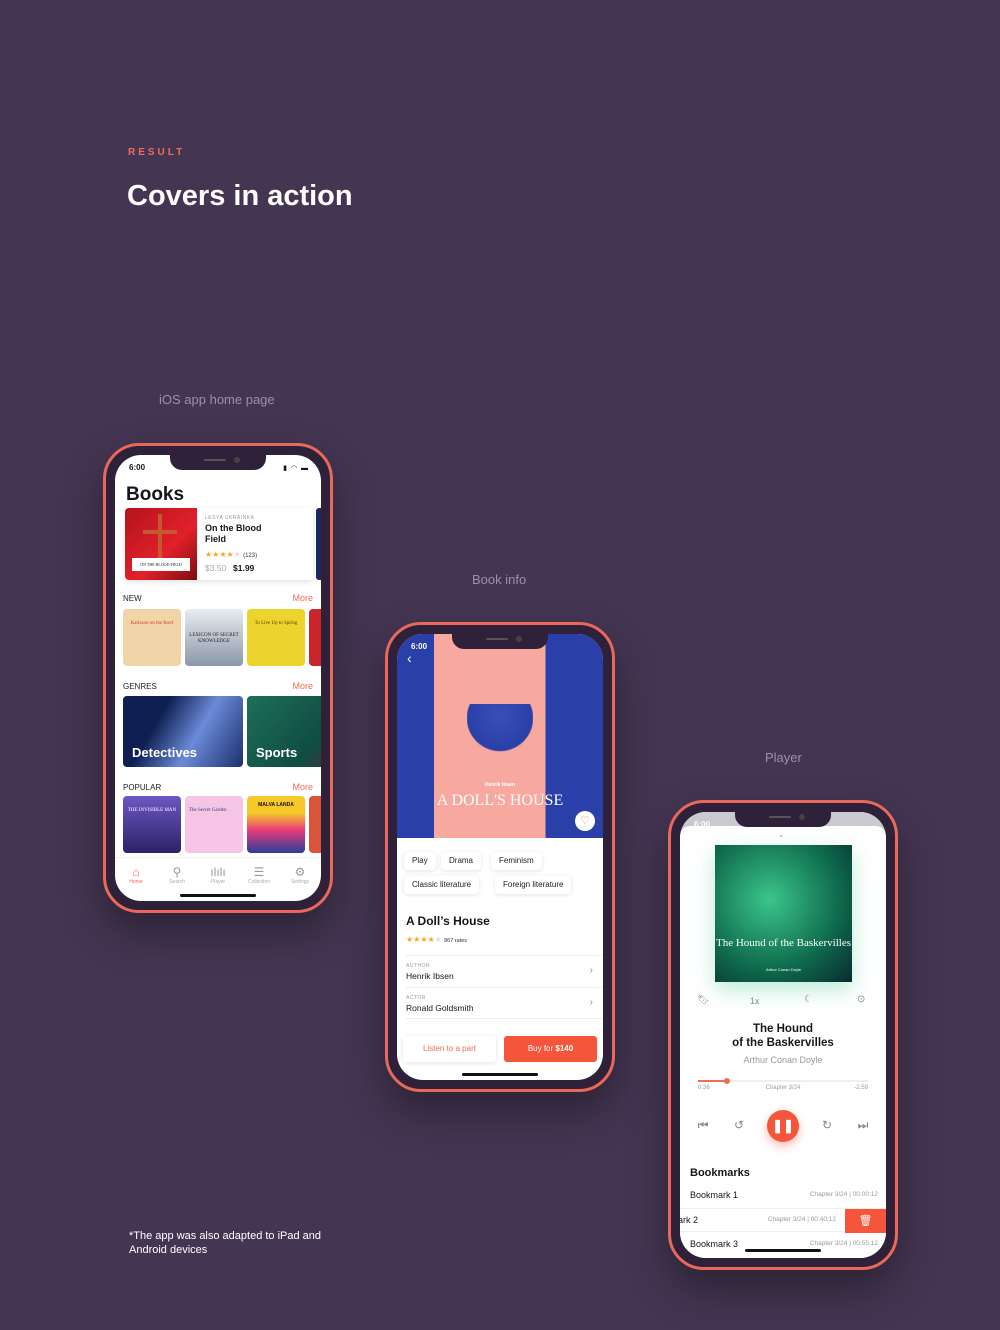  I want to click on author-row: AUTHOR Henrik Ibsen ›, so click(504, 971).